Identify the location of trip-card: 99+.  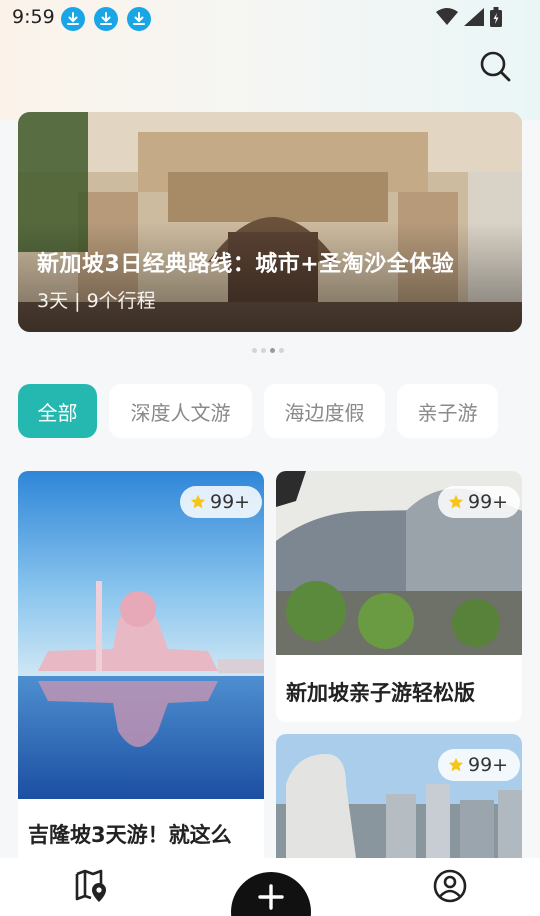
(399, 796).